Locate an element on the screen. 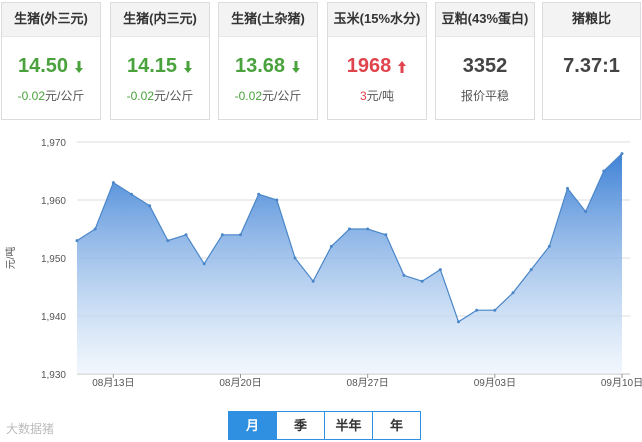  x-tick-label: 09月10日 is located at coordinates (621, 383).